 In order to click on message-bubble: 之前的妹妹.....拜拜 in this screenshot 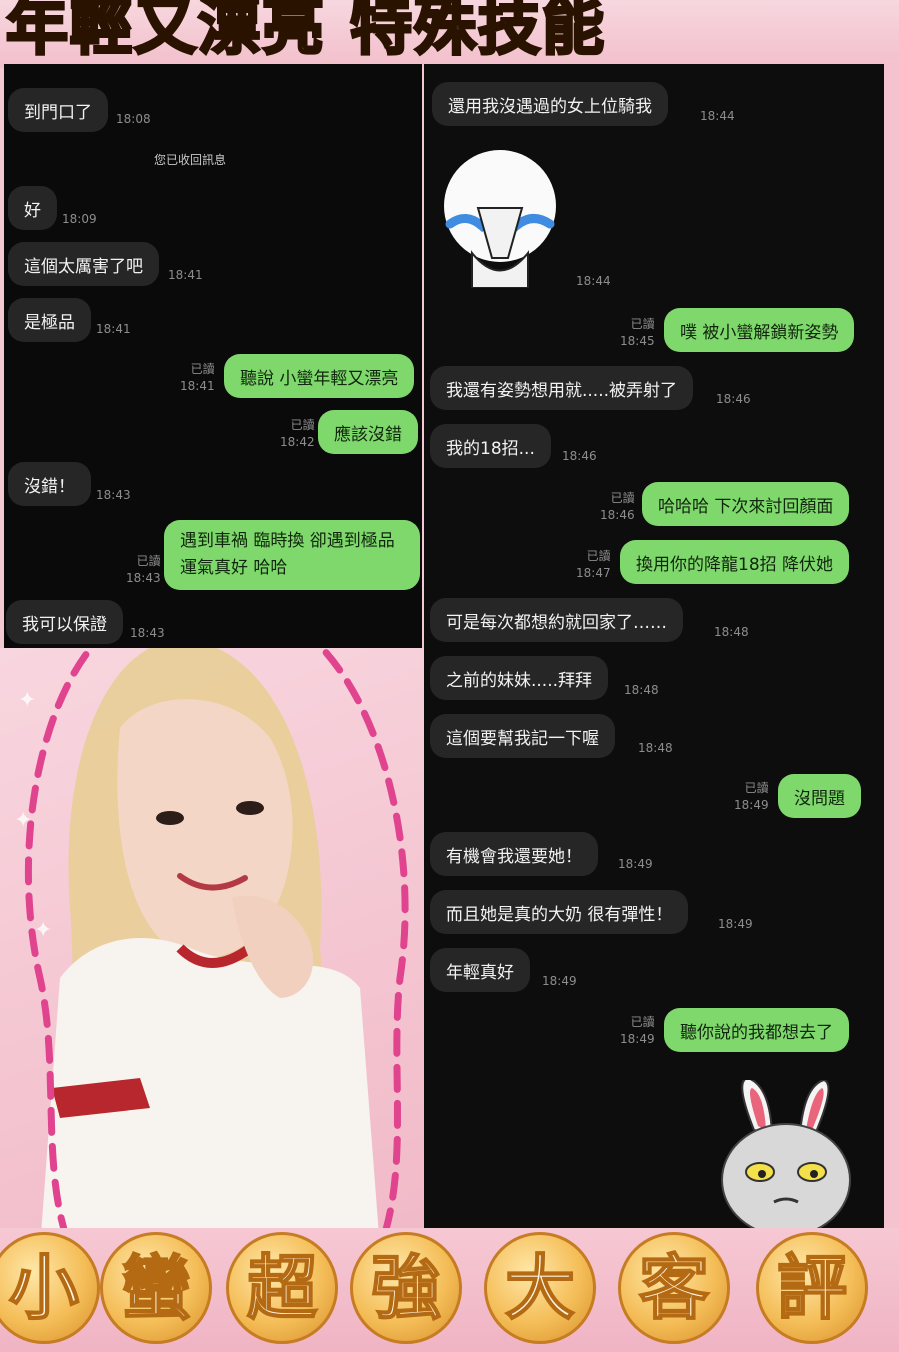, I will do `click(519, 678)`.